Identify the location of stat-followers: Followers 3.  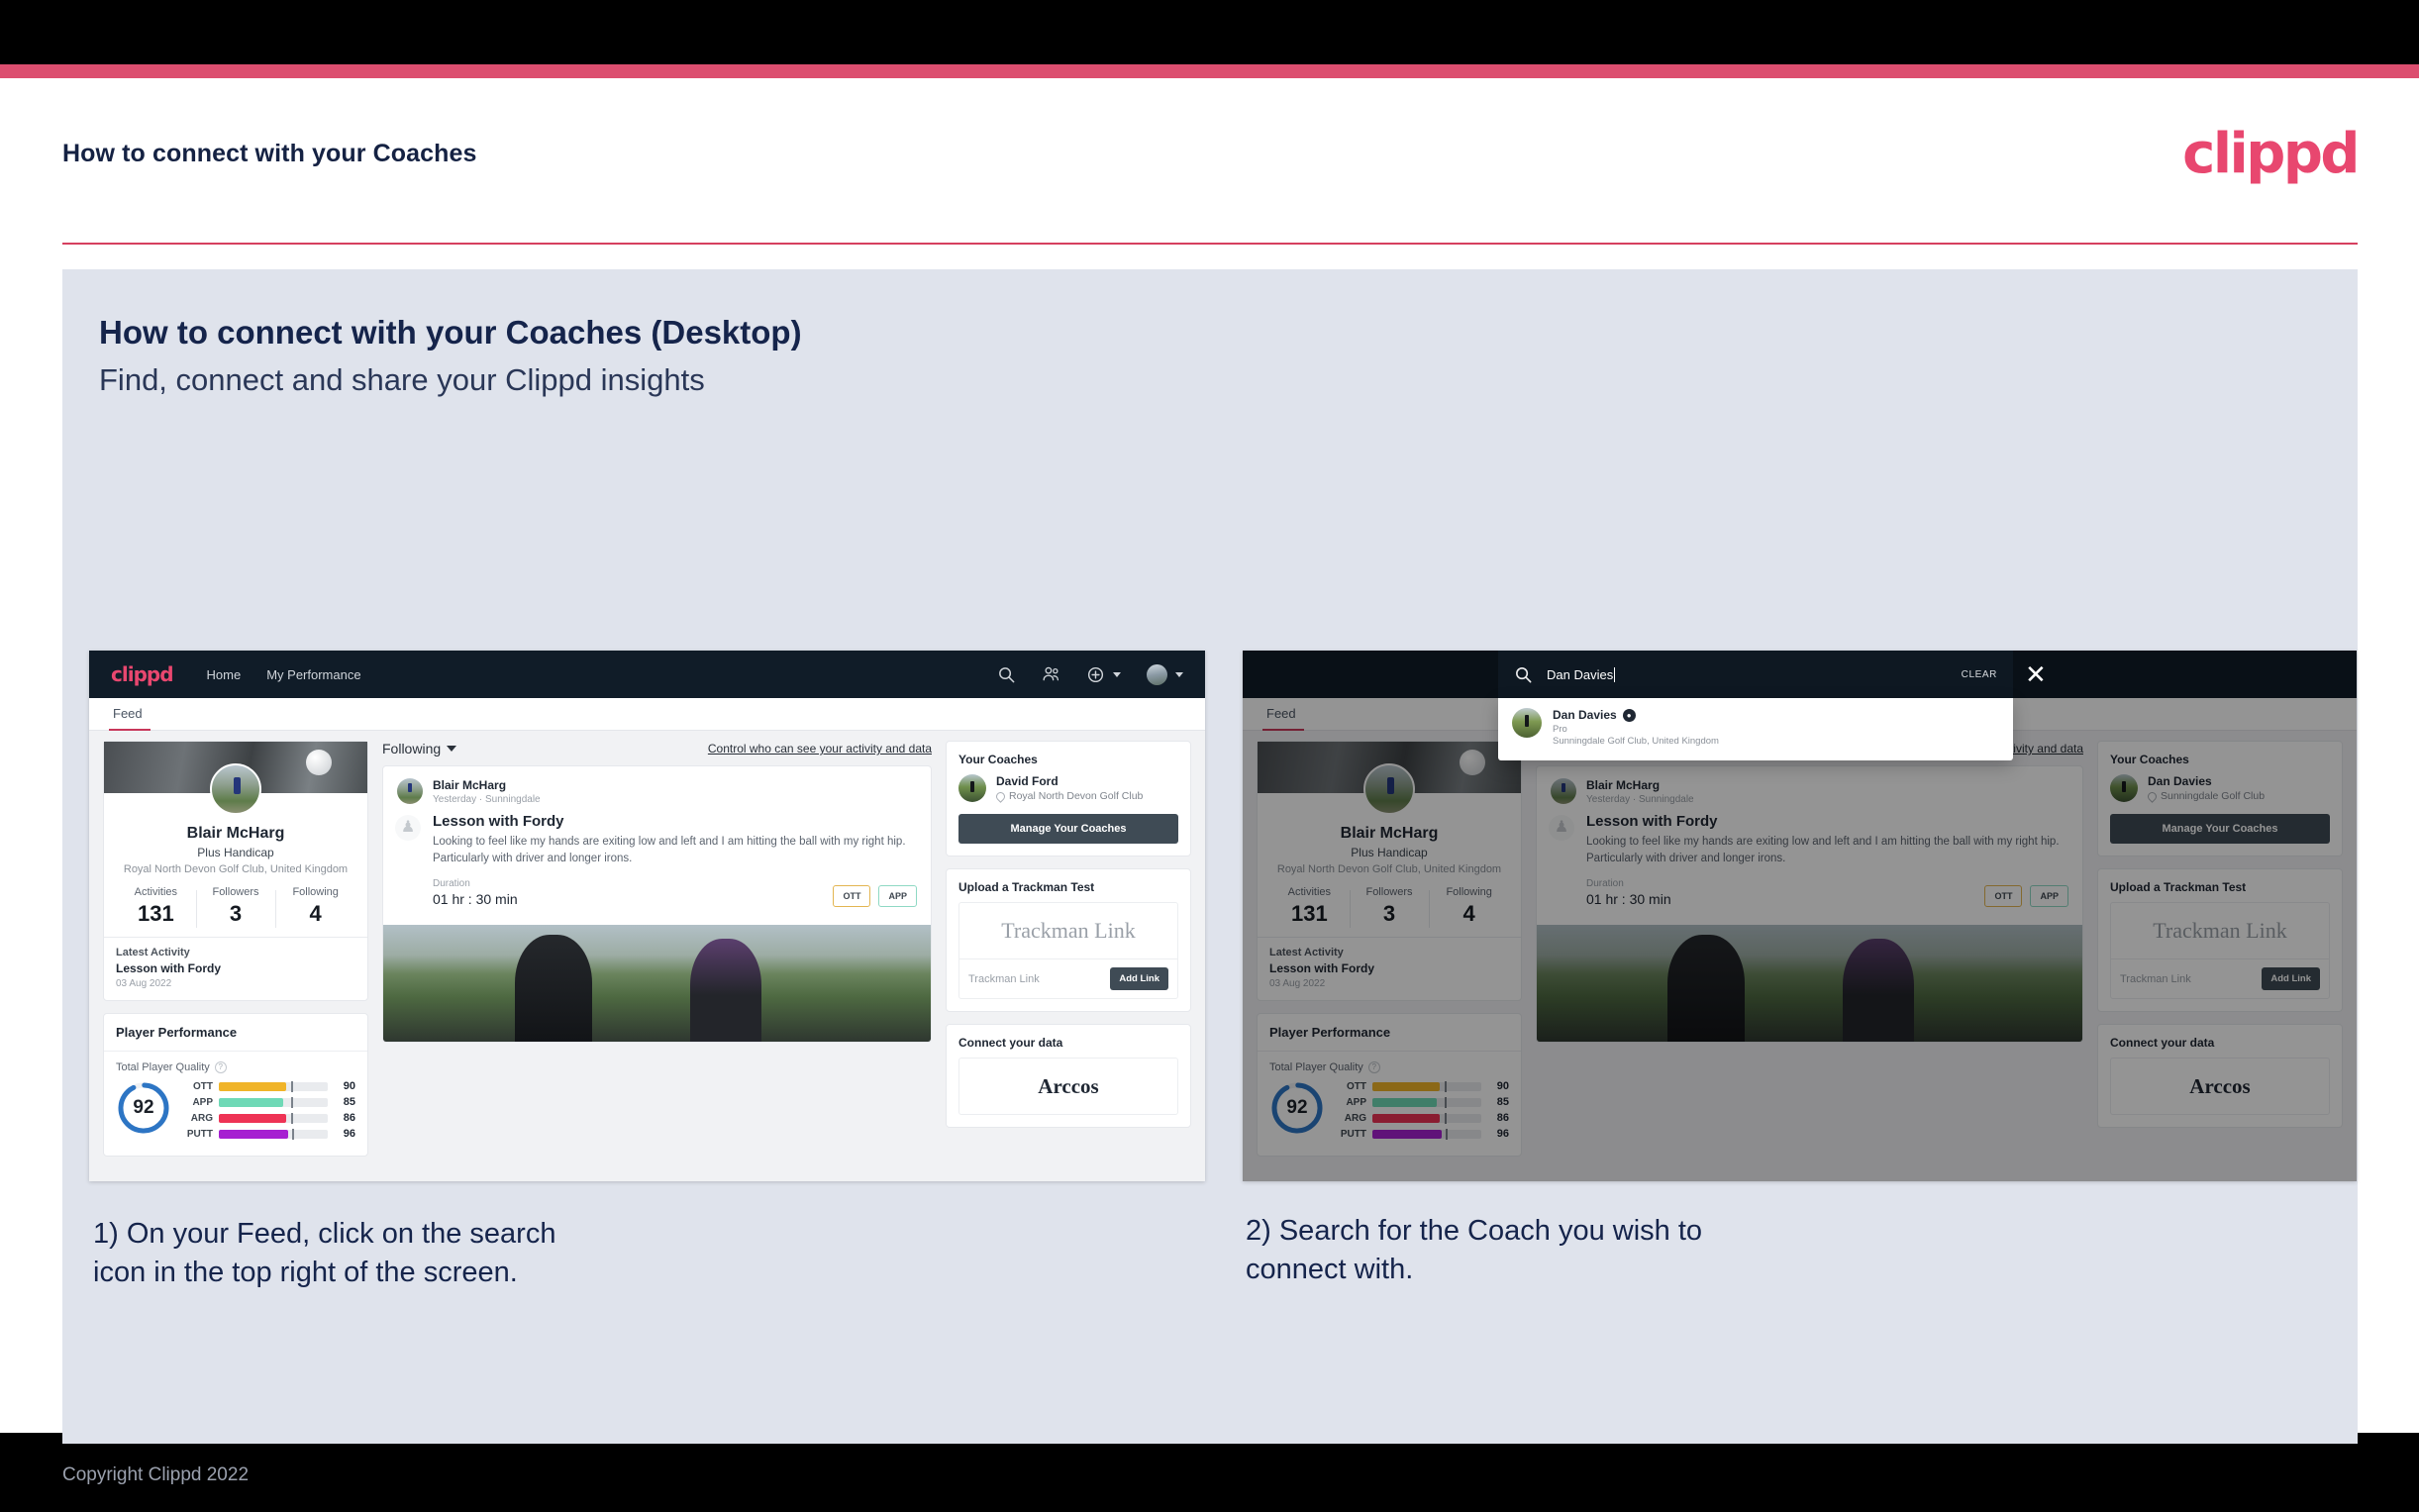
(235, 907).